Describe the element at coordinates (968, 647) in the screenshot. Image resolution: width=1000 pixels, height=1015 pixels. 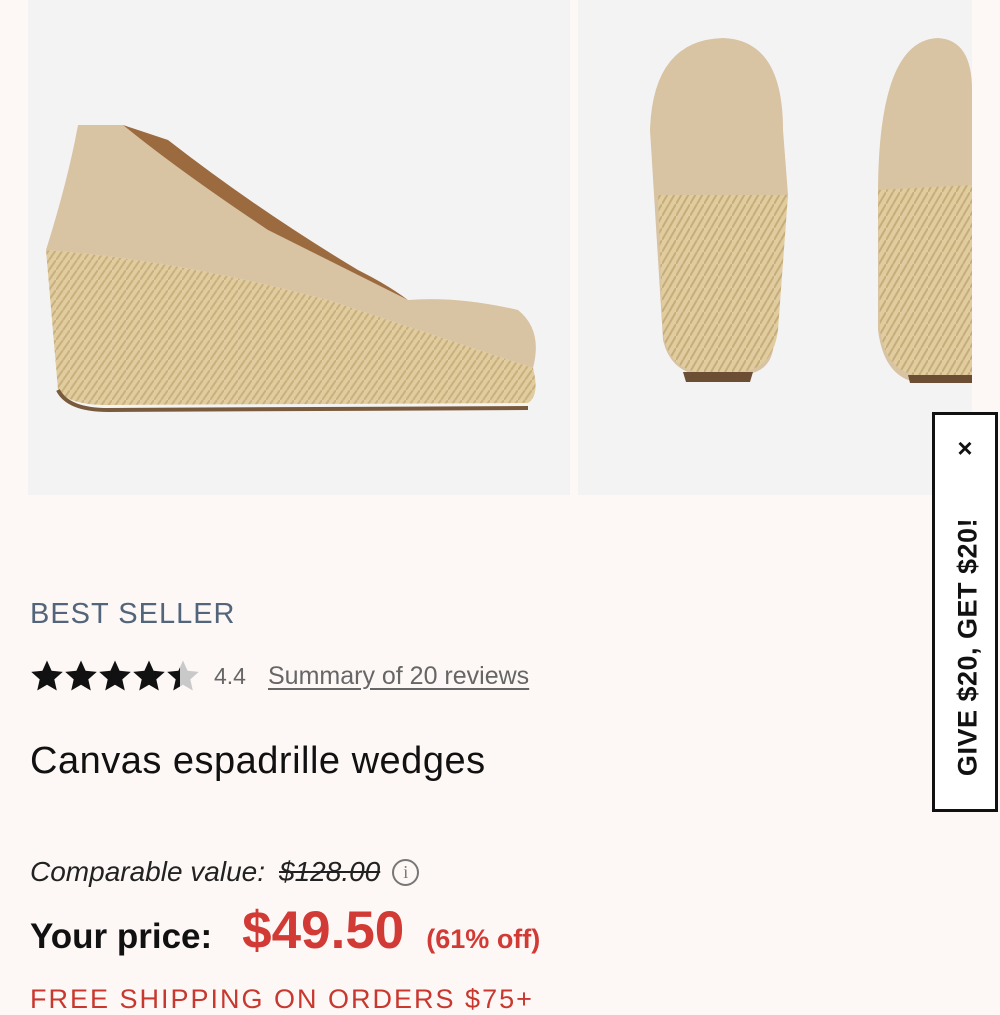
I see `promo-tab-label: GIVE $20, GET $20!` at that location.